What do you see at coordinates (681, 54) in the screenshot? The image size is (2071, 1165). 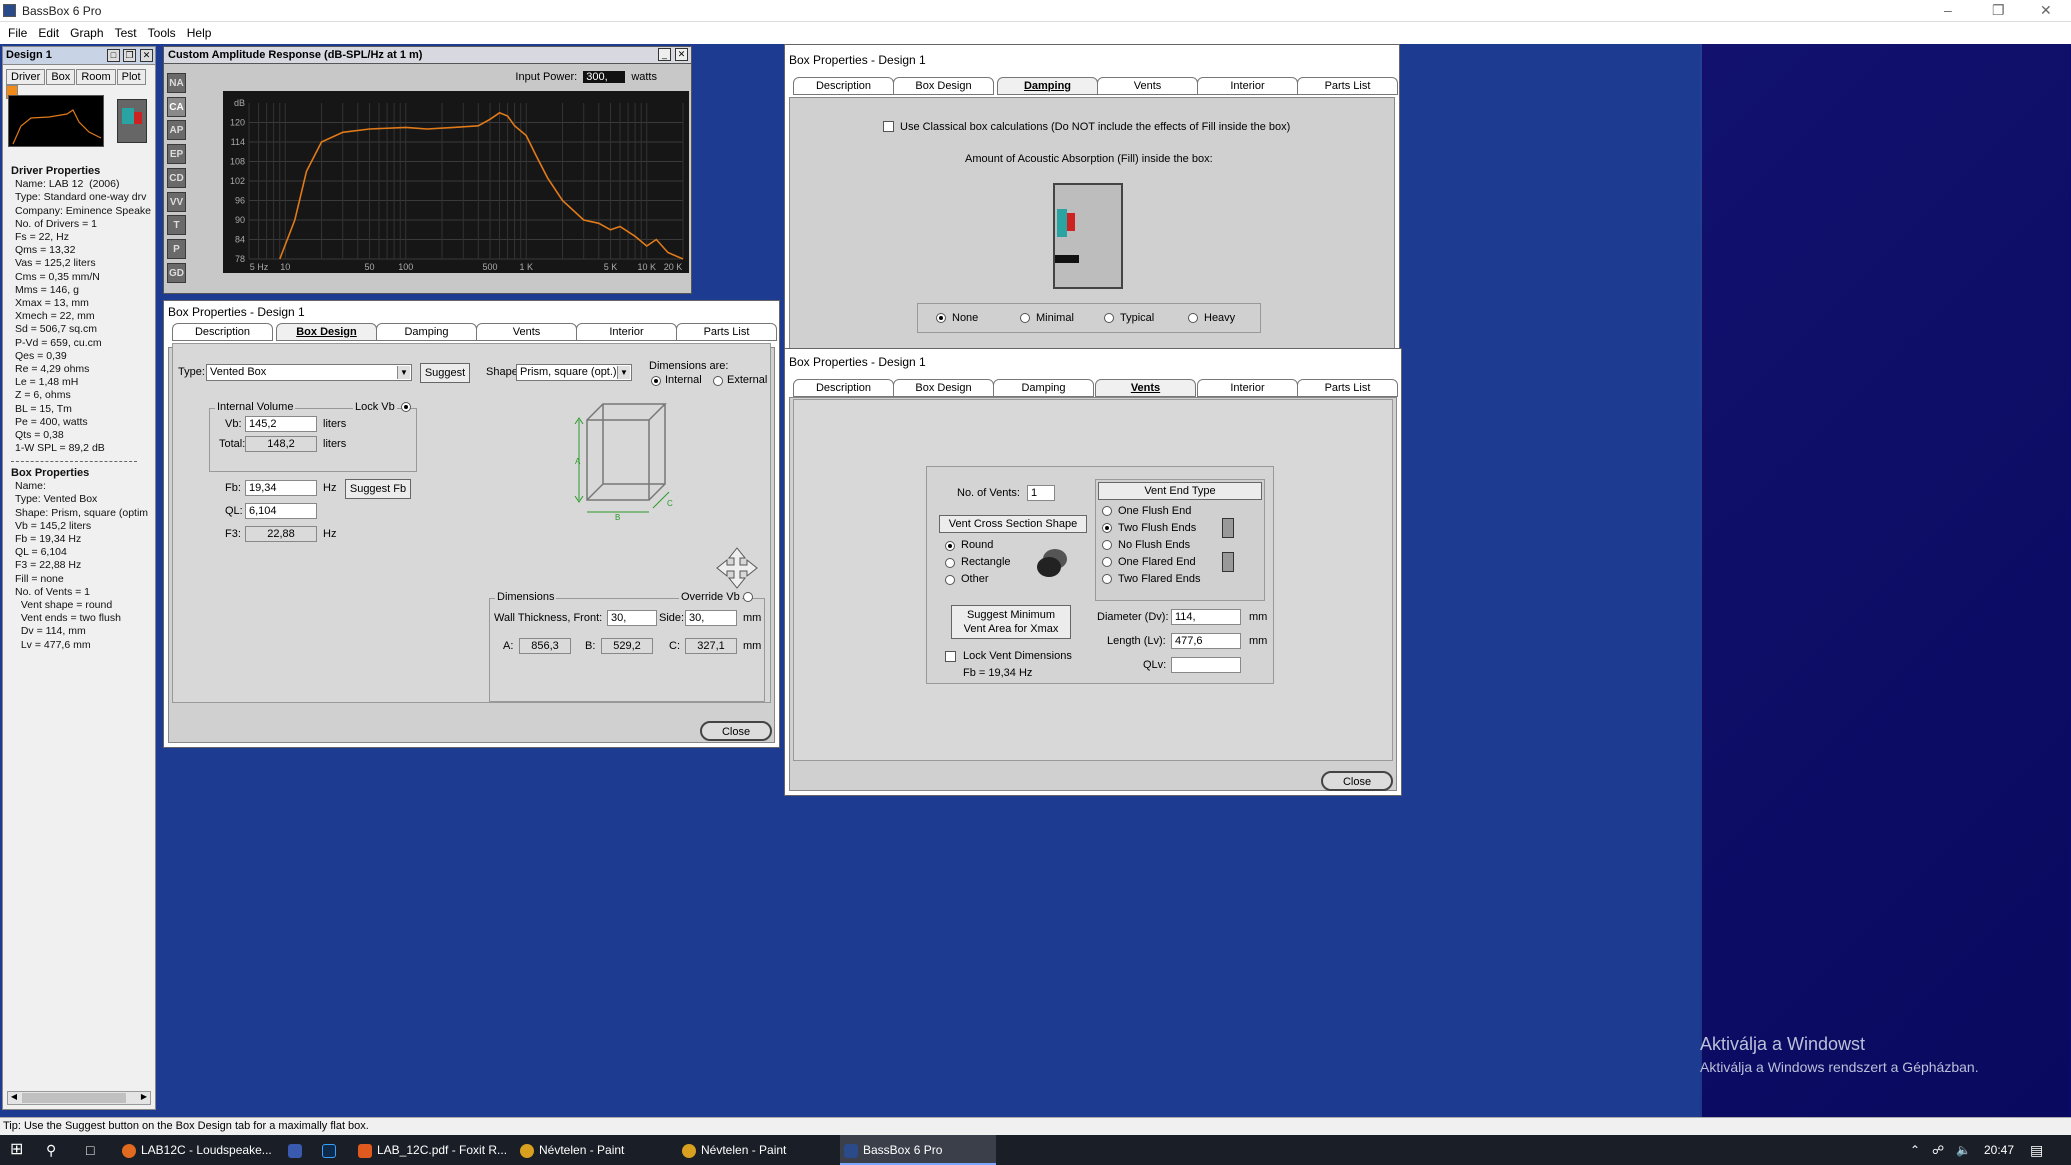 I see `chart-close-icon: ✕` at bounding box center [681, 54].